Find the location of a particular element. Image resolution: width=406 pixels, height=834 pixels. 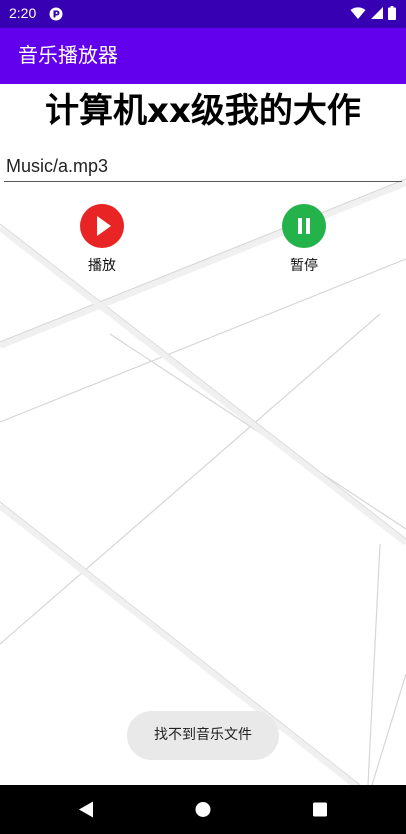

pause-label: 暂停 is located at coordinates (304, 266).